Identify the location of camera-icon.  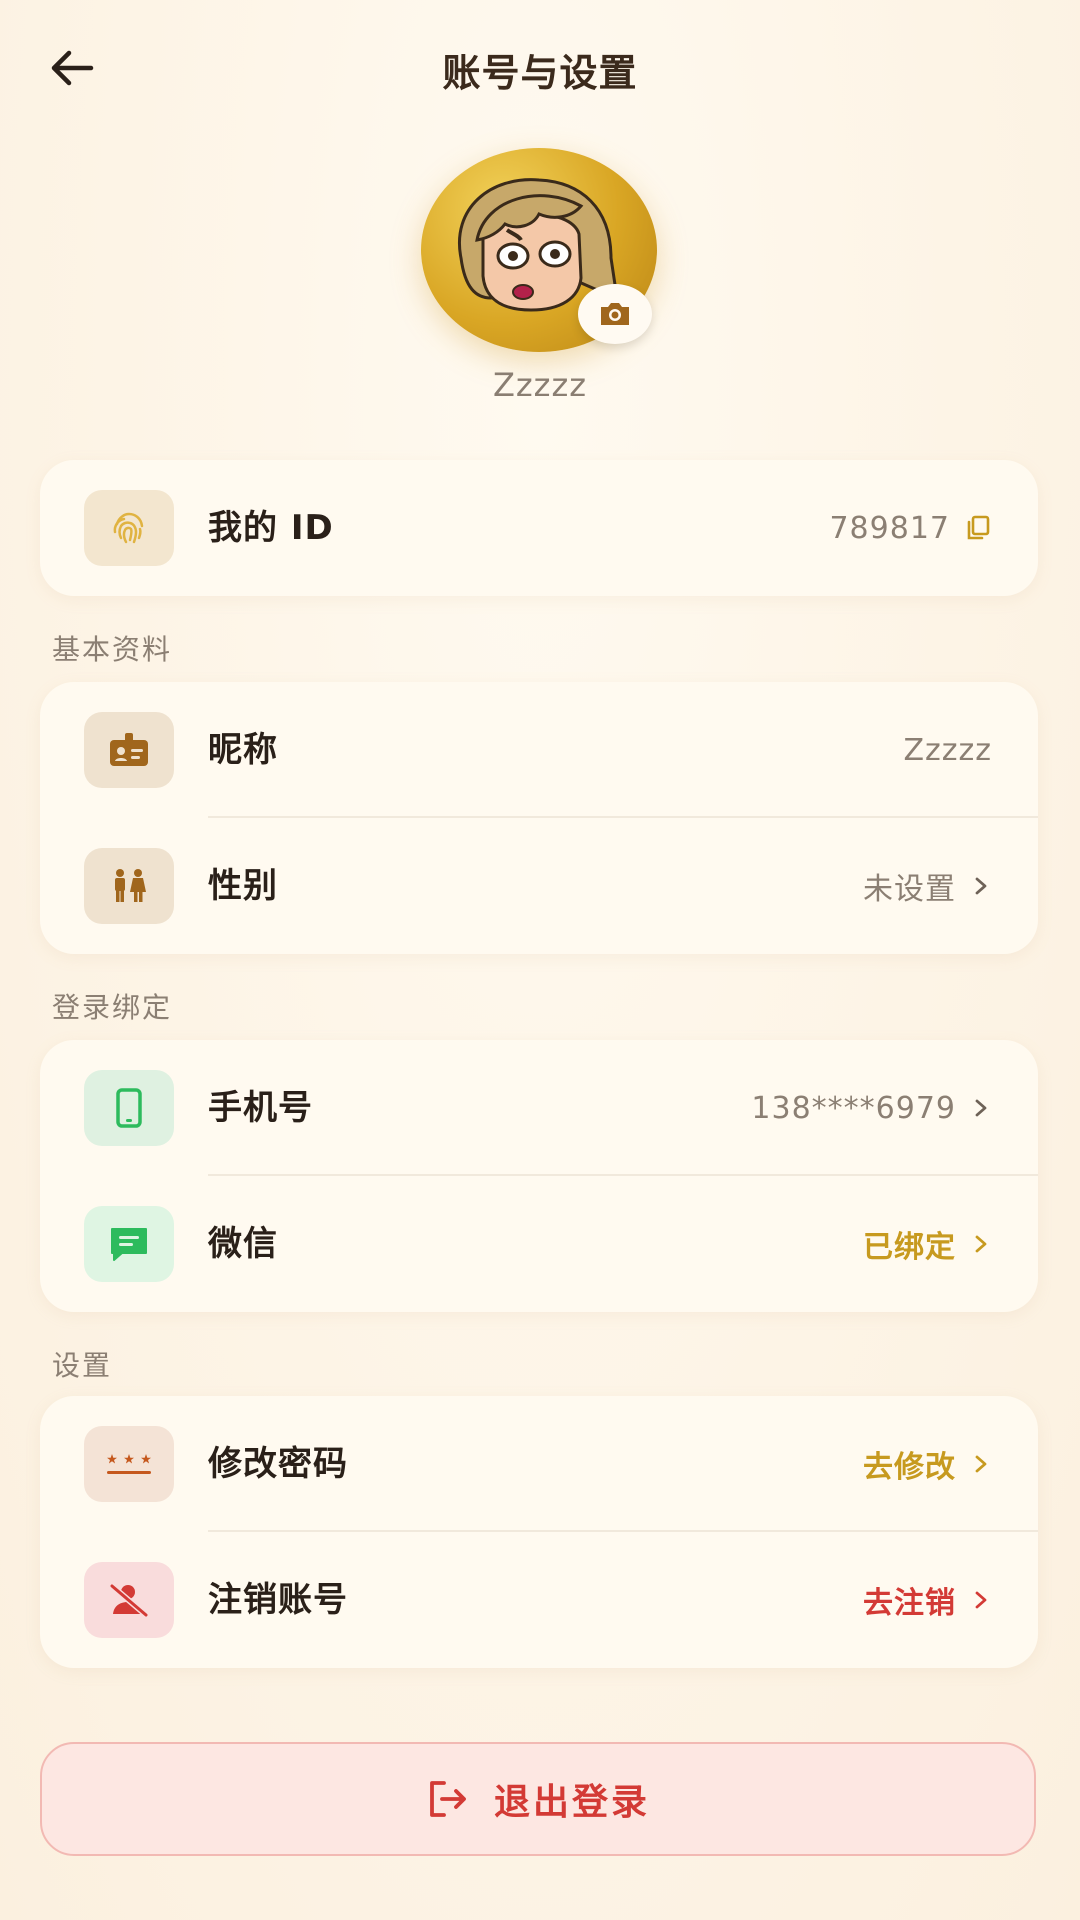
(615, 314).